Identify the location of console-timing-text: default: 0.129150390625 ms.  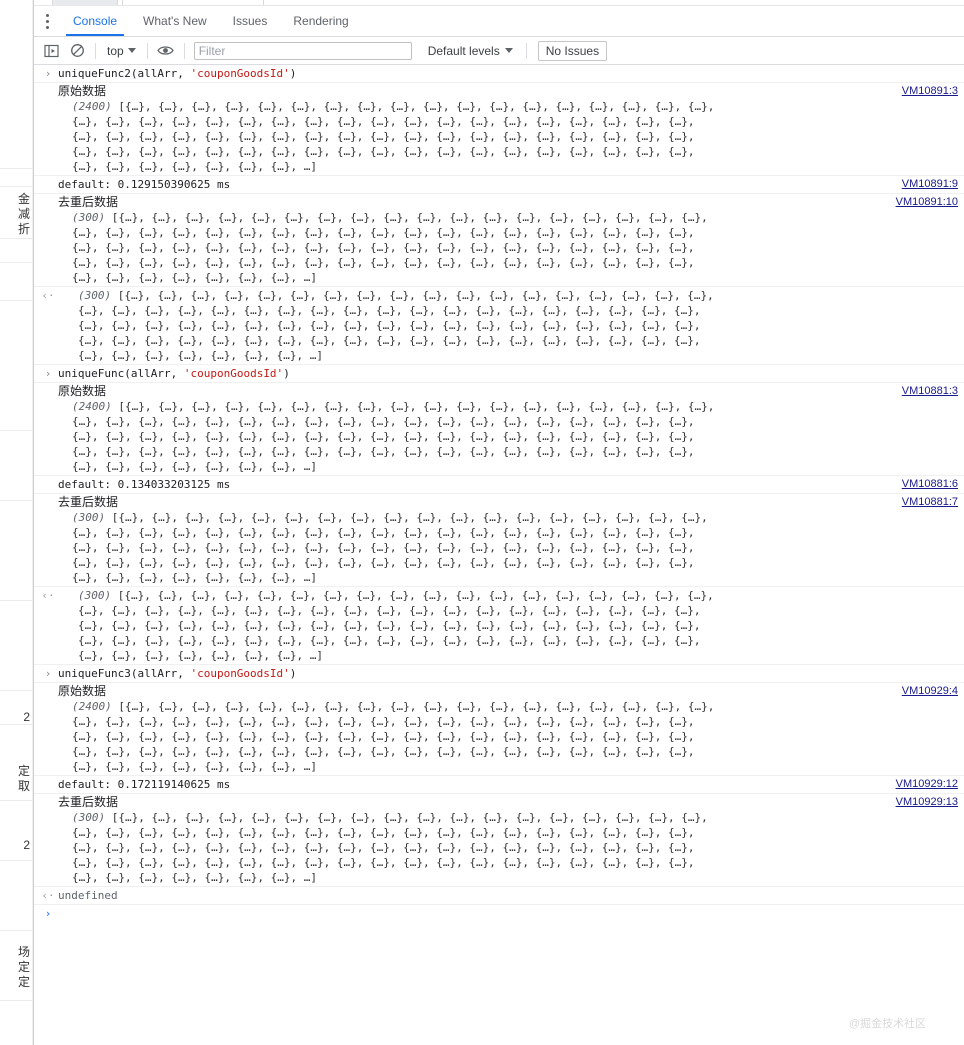
(144, 184).